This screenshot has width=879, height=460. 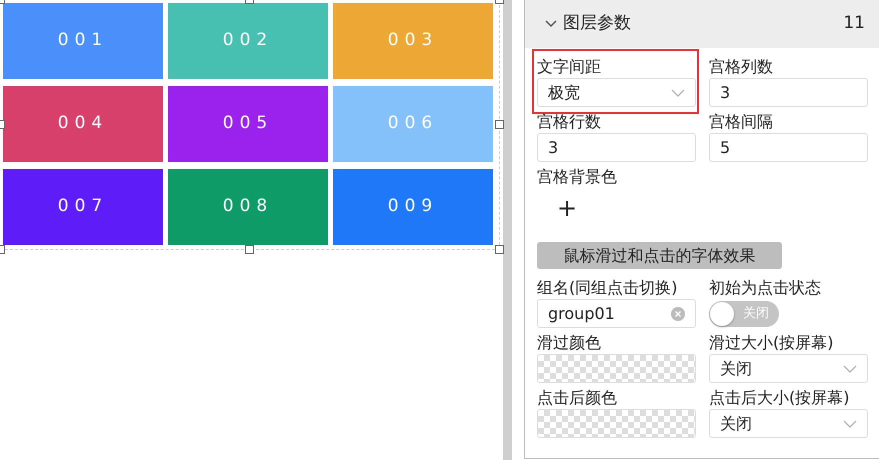 What do you see at coordinates (659, 255) in the screenshot?
I see `section-button: 鼠标滑过和点击的字体效果` at bounding box center [659, 255].